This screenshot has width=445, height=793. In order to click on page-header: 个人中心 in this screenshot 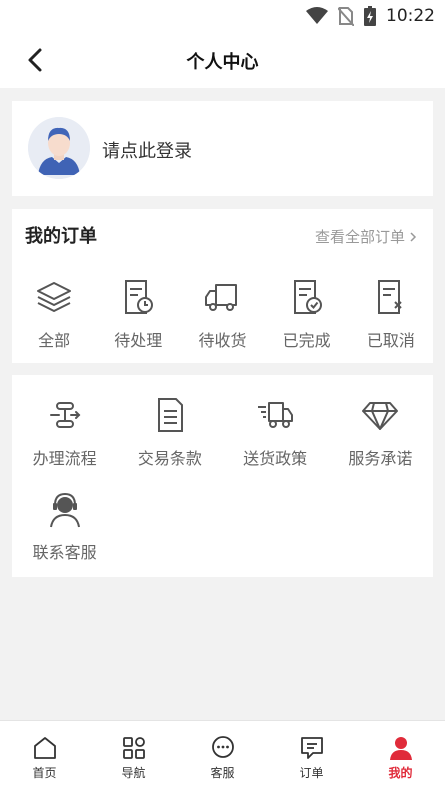, I will do `click(222, 60)`.